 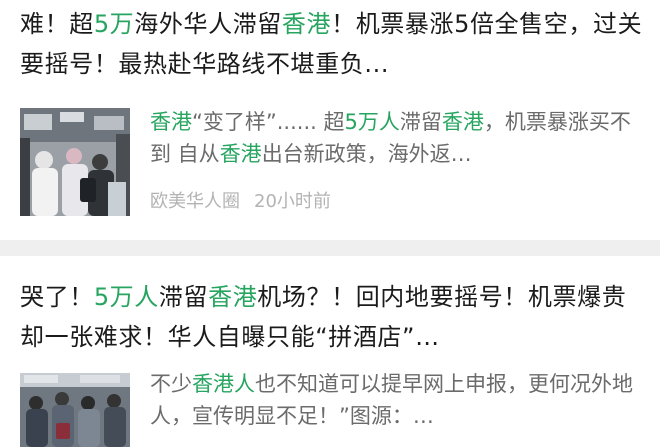 I want to click on title-text: 难！超, so click(x=57, y=24).